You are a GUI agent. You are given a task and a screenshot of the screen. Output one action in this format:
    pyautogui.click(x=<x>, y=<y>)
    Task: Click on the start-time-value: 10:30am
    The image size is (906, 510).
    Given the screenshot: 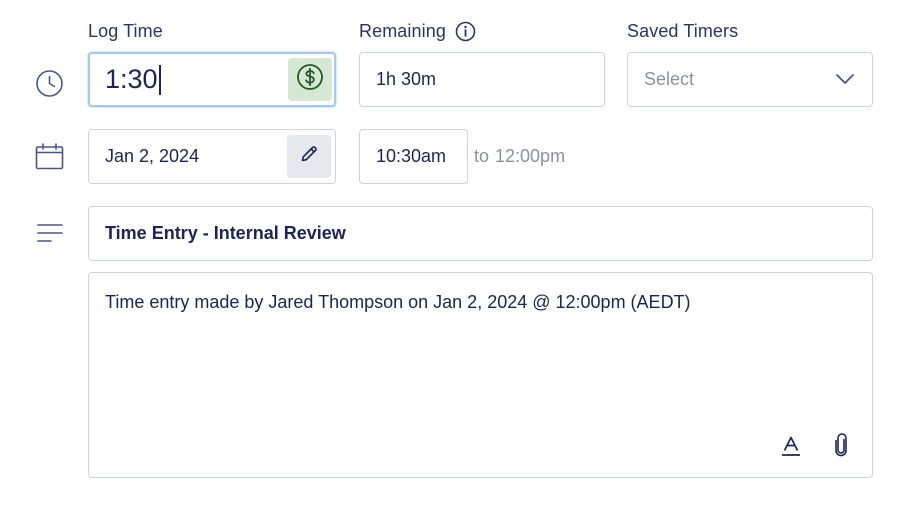 What is the action you would take?
    pyautogui.click(x=411, y=156)
    